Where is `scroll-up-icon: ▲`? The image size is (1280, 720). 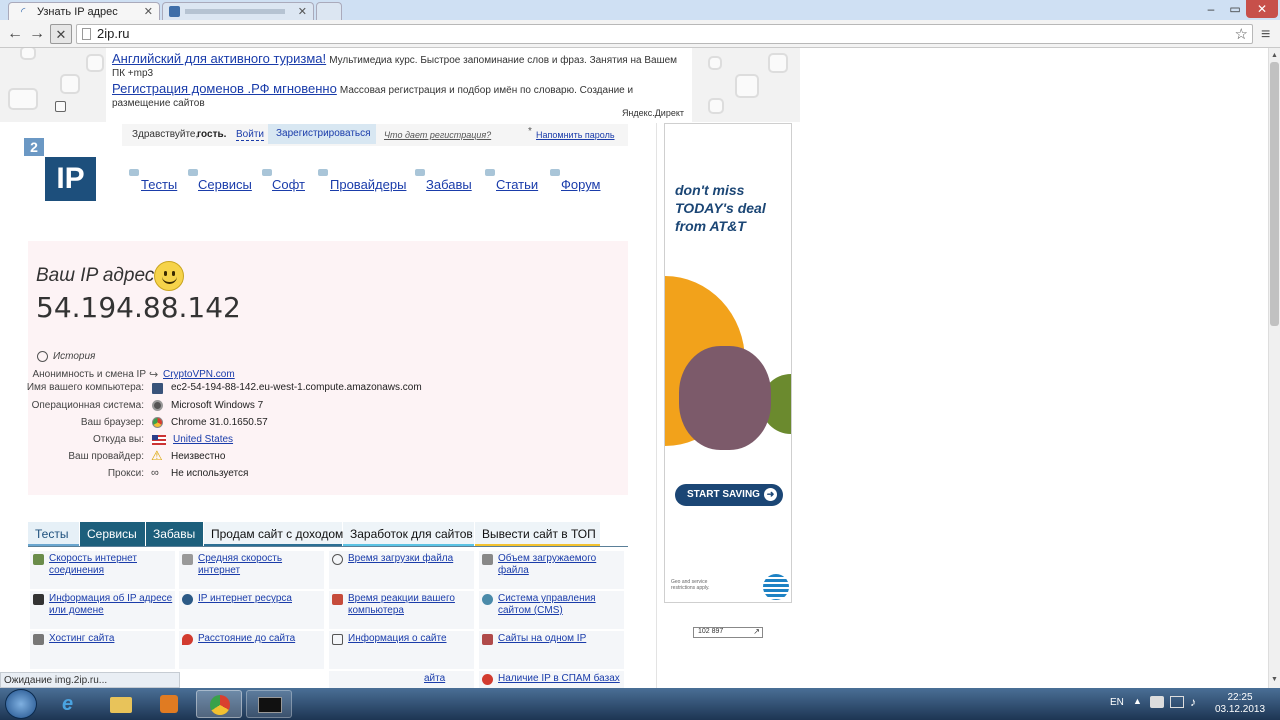 scroll-up-icon: ▲ is located at coordinates (1274, 55).